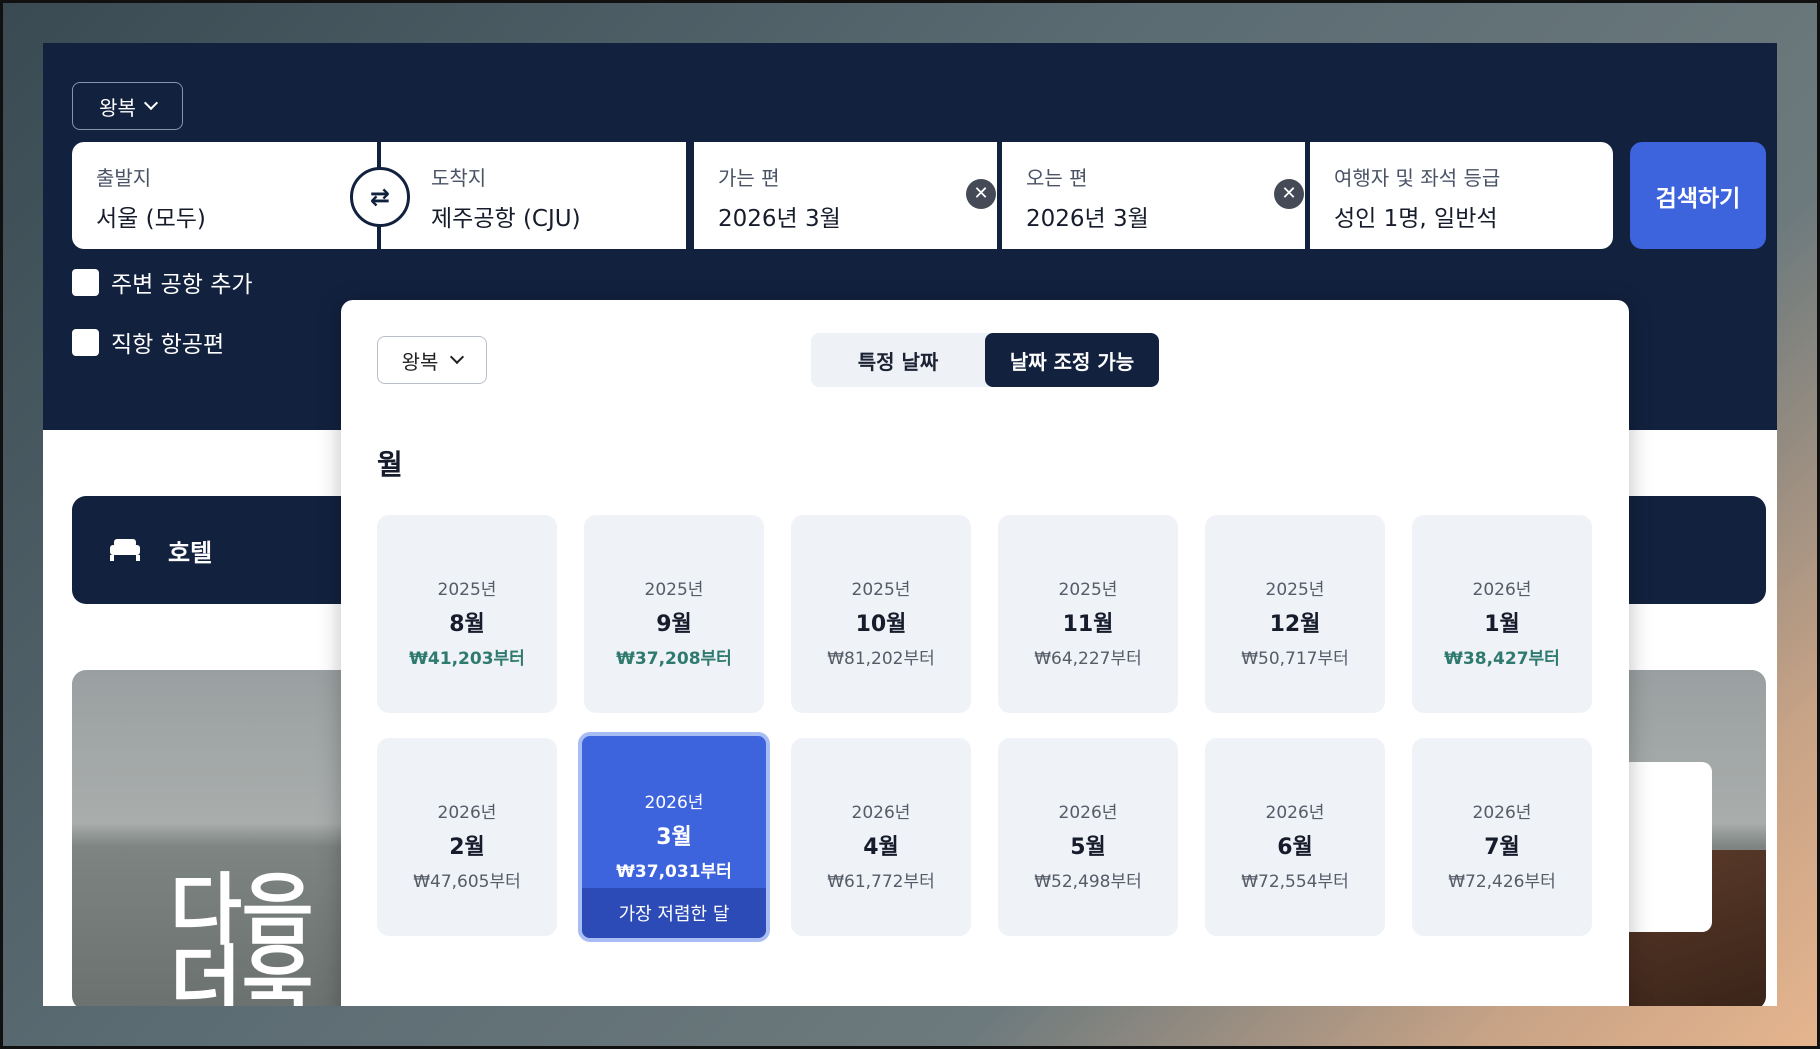 This screenshot has height=1049, width=1820. What do you see at coordinates (1088, 624) in the screenshot?
I see `month-card-month: 11월` at bounding box center [1088, 624].